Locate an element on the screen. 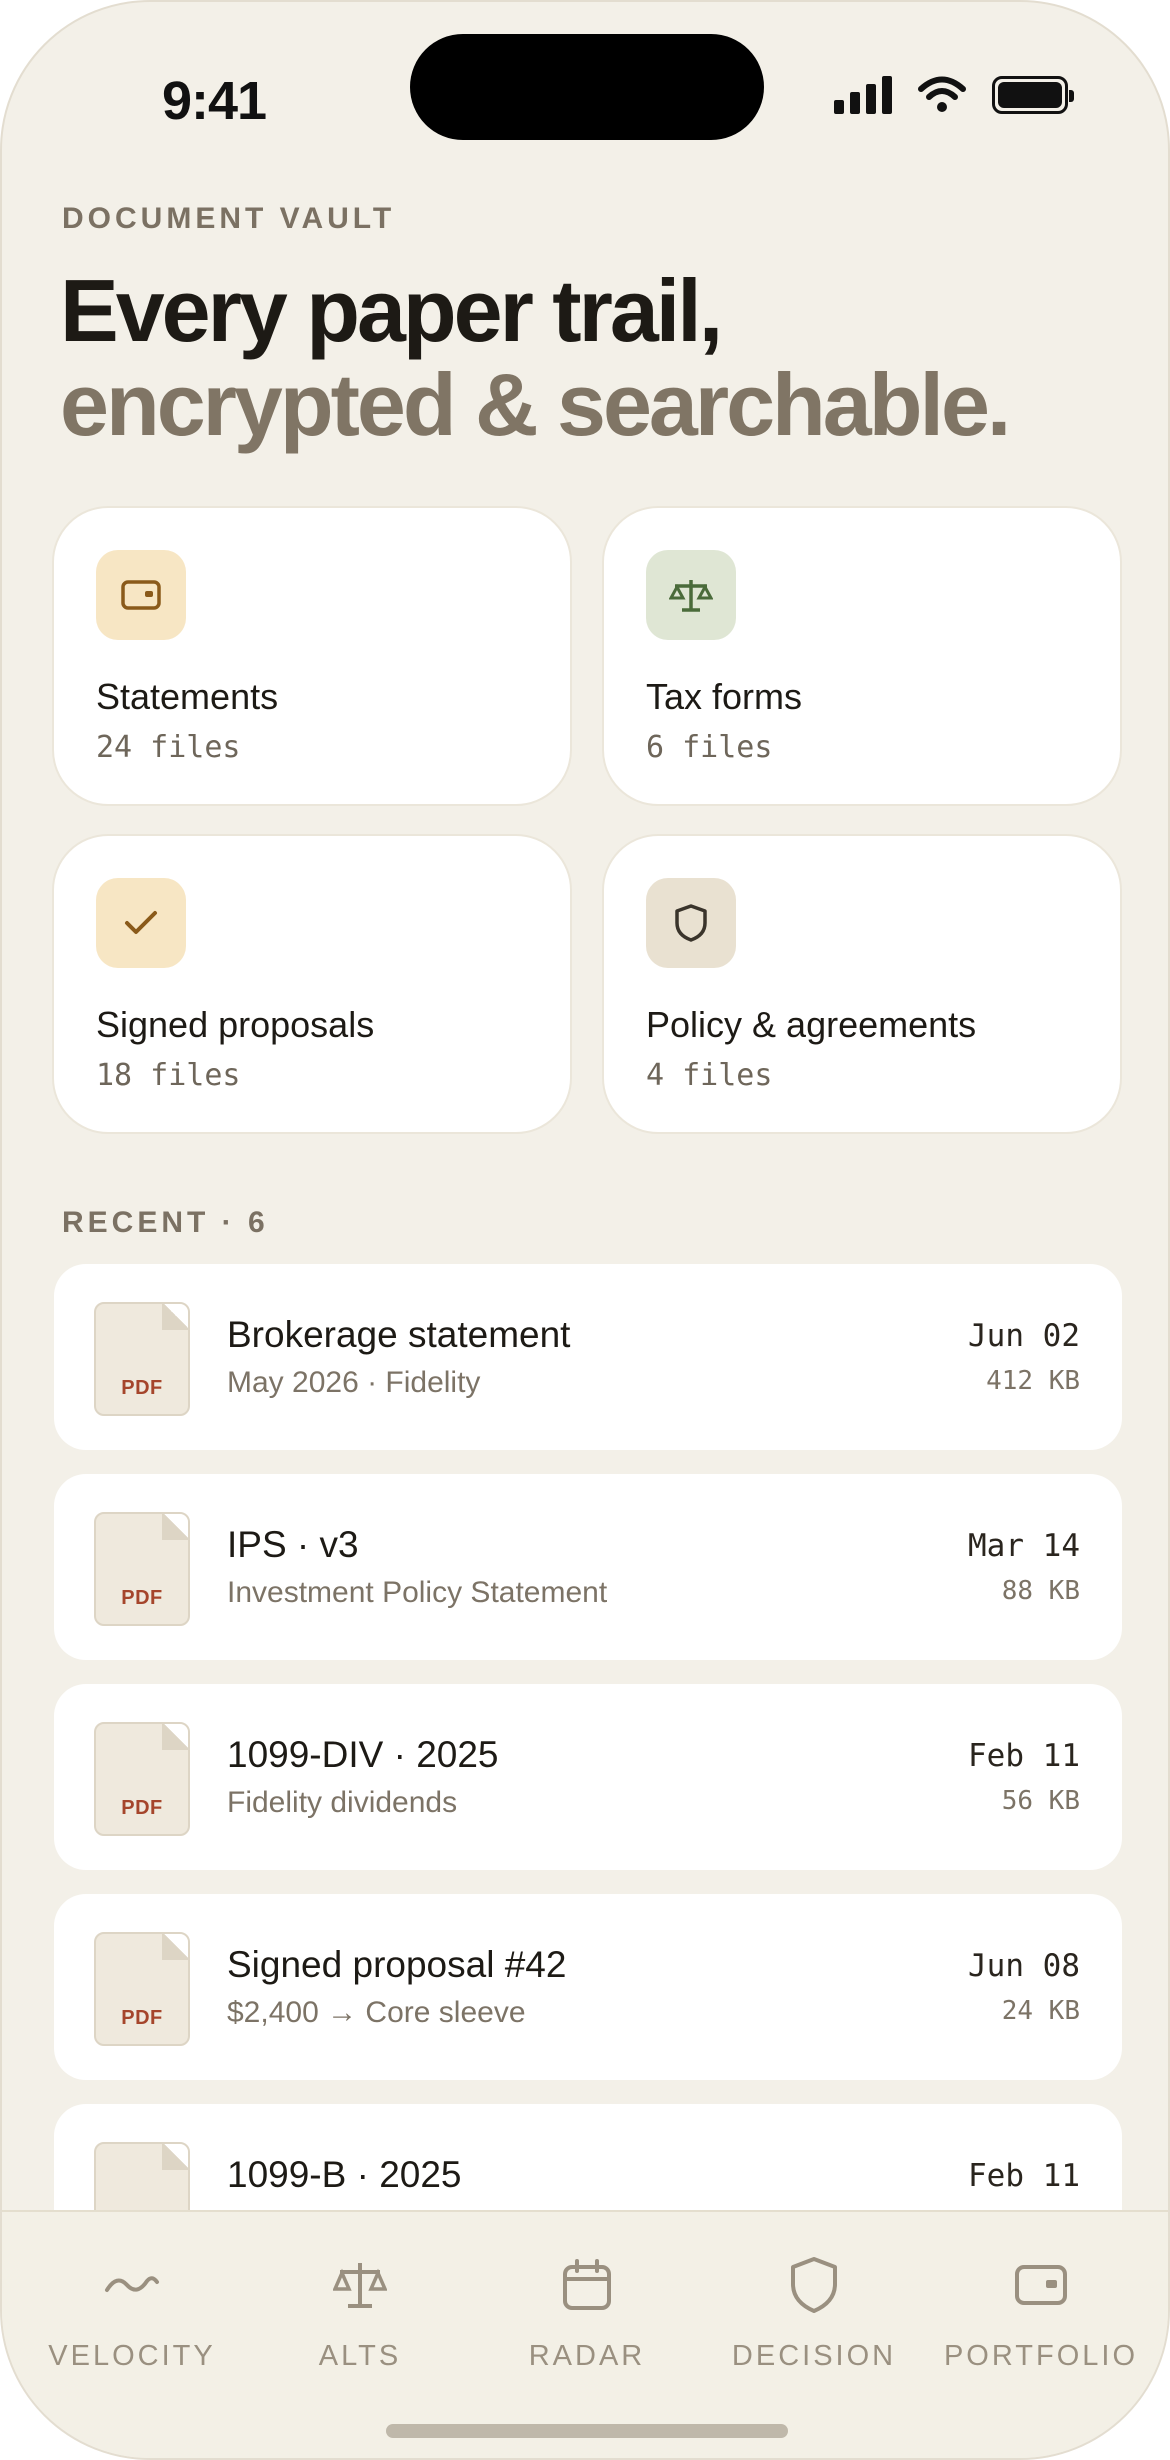  category-count: 18 files is located at coordinates (168, 1075).